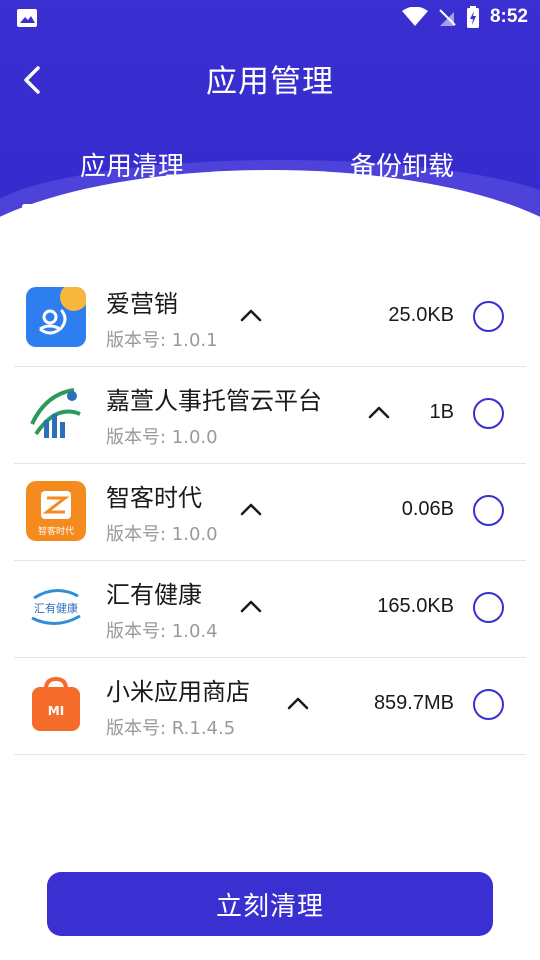 Image resolution: width=540 pixels, height=960 pixels. What do you see at coordinates (508, 16) in the screenshot?
I see `clock: 8:52` at bounding box center [508, 16].